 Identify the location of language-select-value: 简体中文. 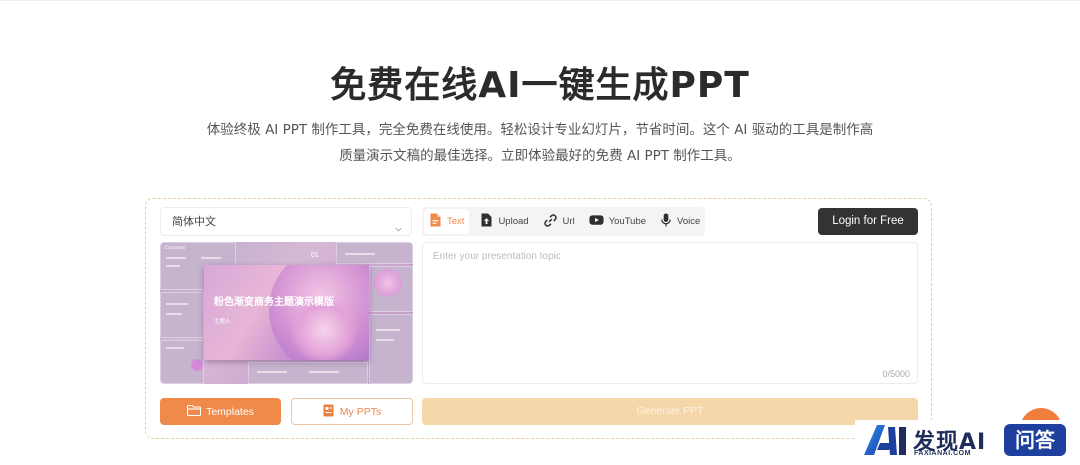
(194, 221).